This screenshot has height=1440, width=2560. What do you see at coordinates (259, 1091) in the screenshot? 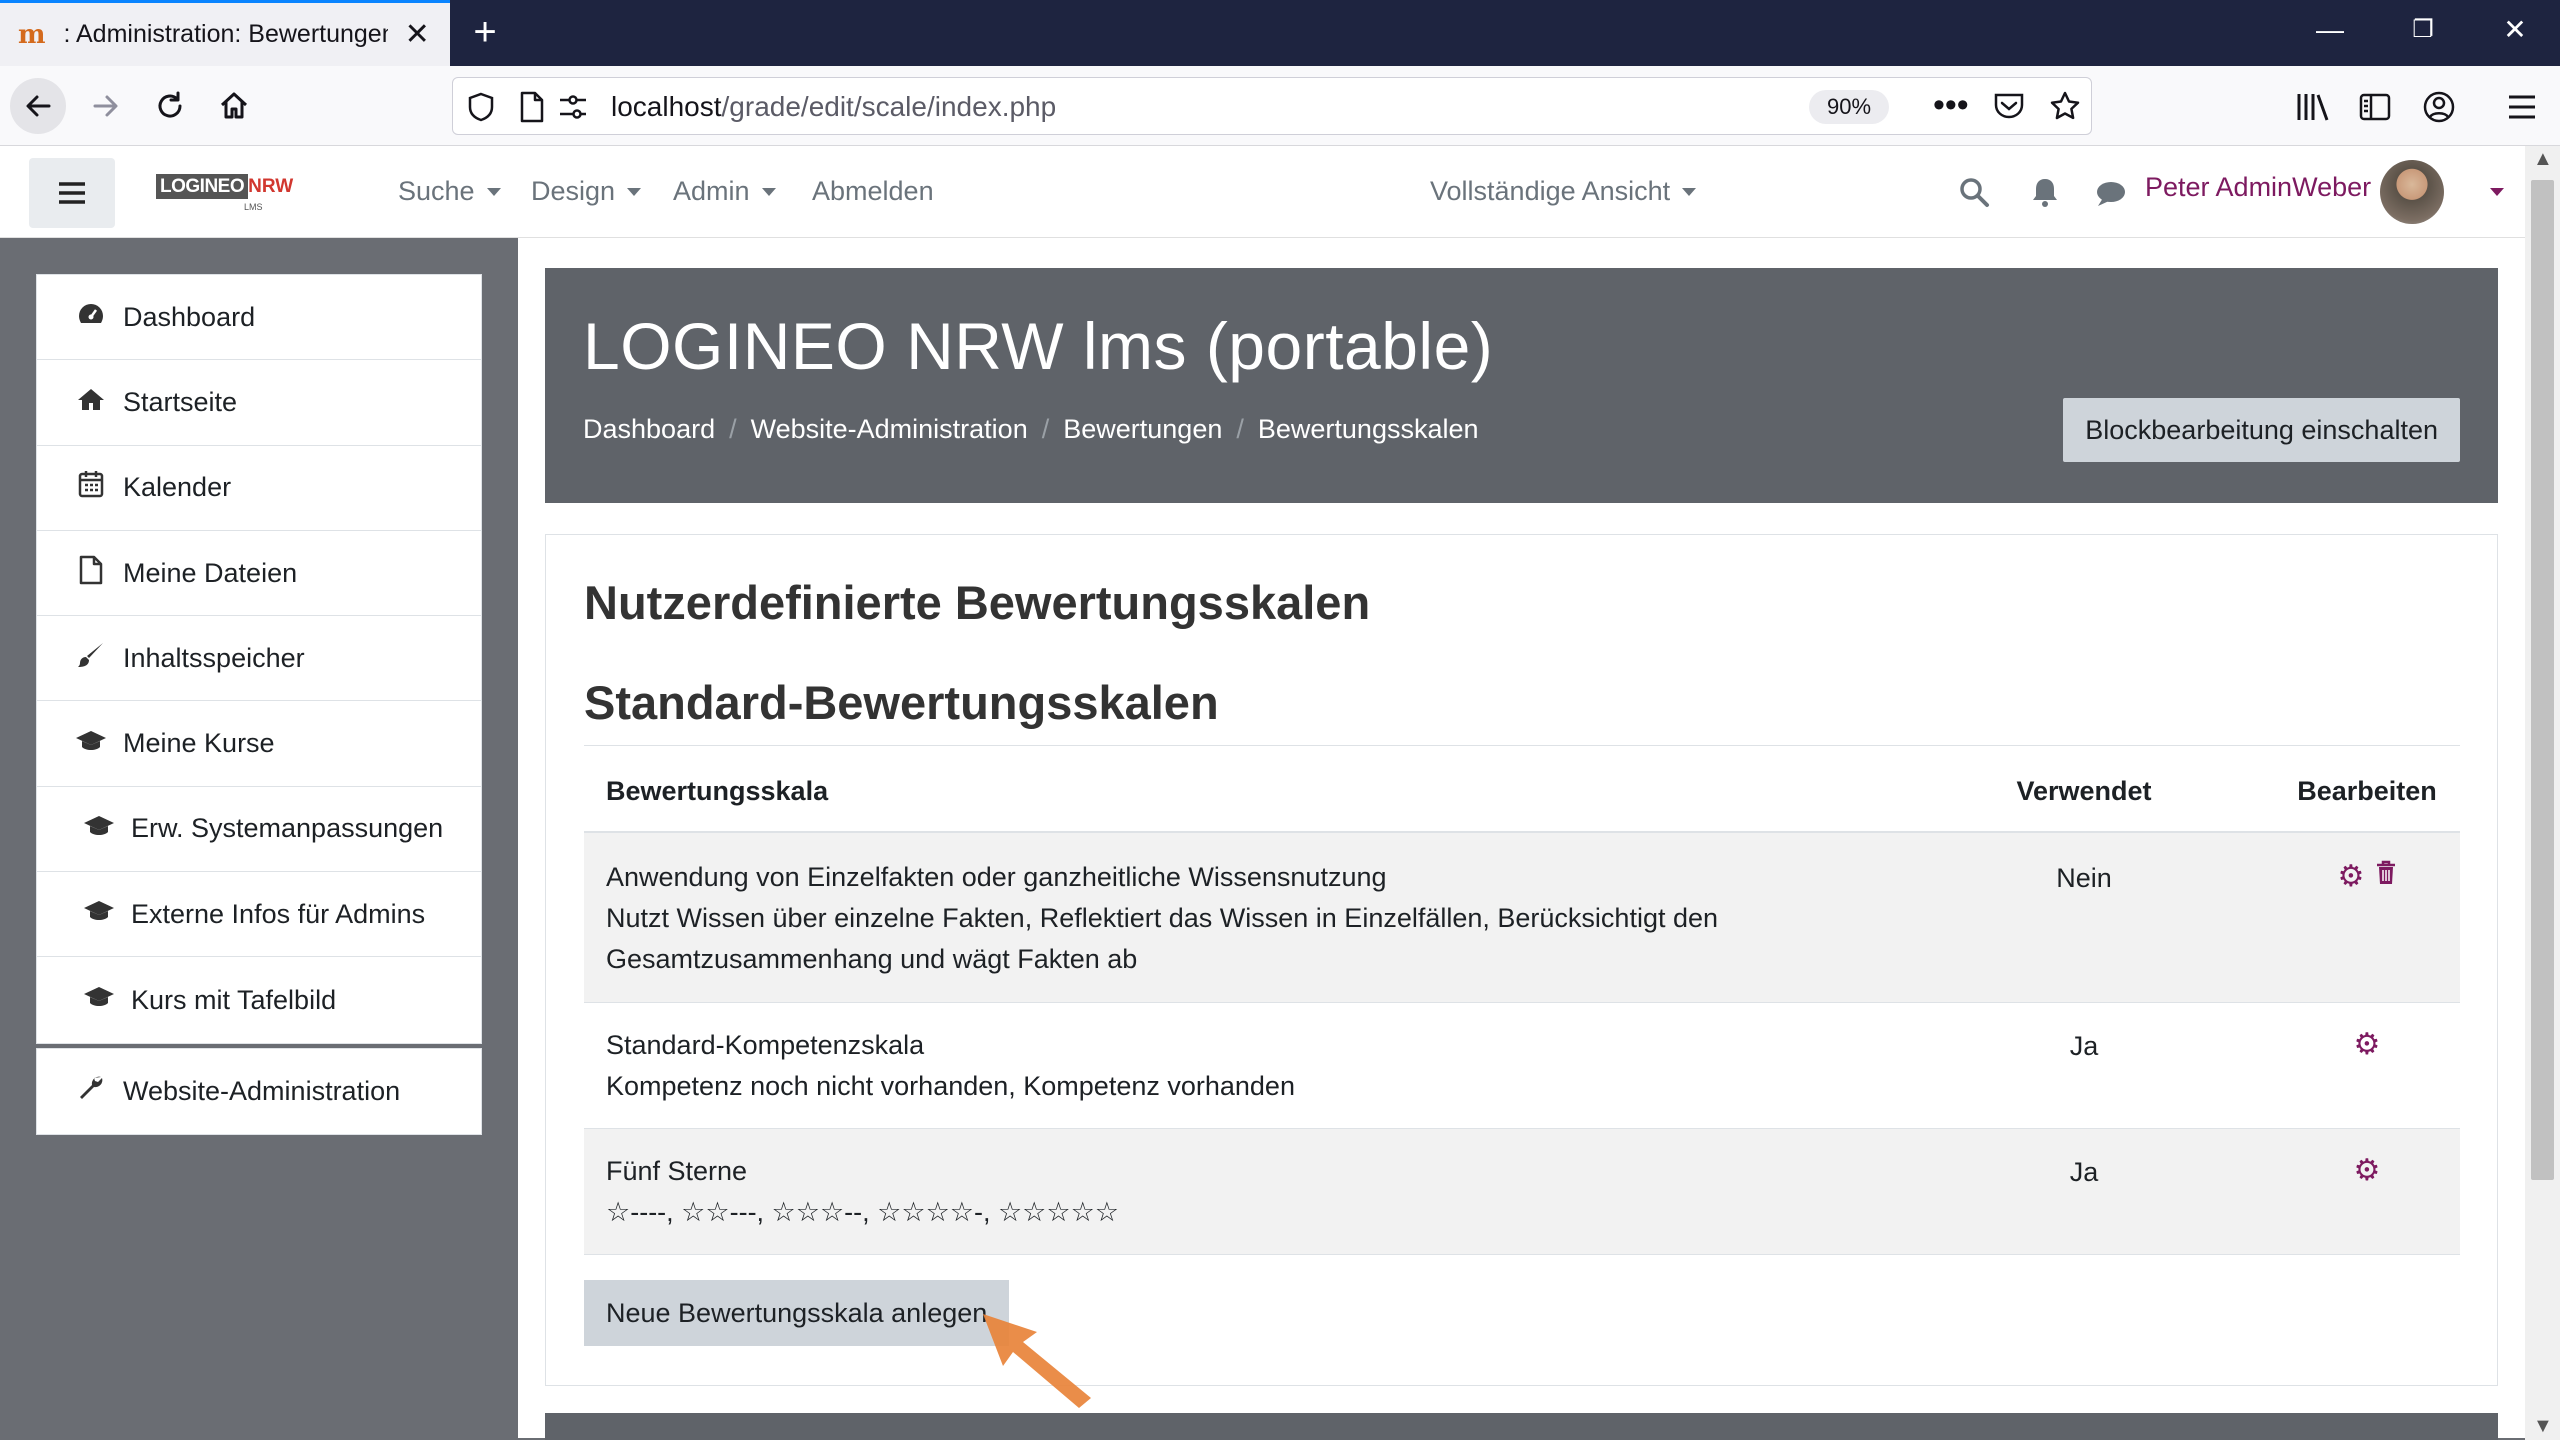
I see `sidebar-item-website-administration: Website-Administration` at bounding box center [259, 1091].